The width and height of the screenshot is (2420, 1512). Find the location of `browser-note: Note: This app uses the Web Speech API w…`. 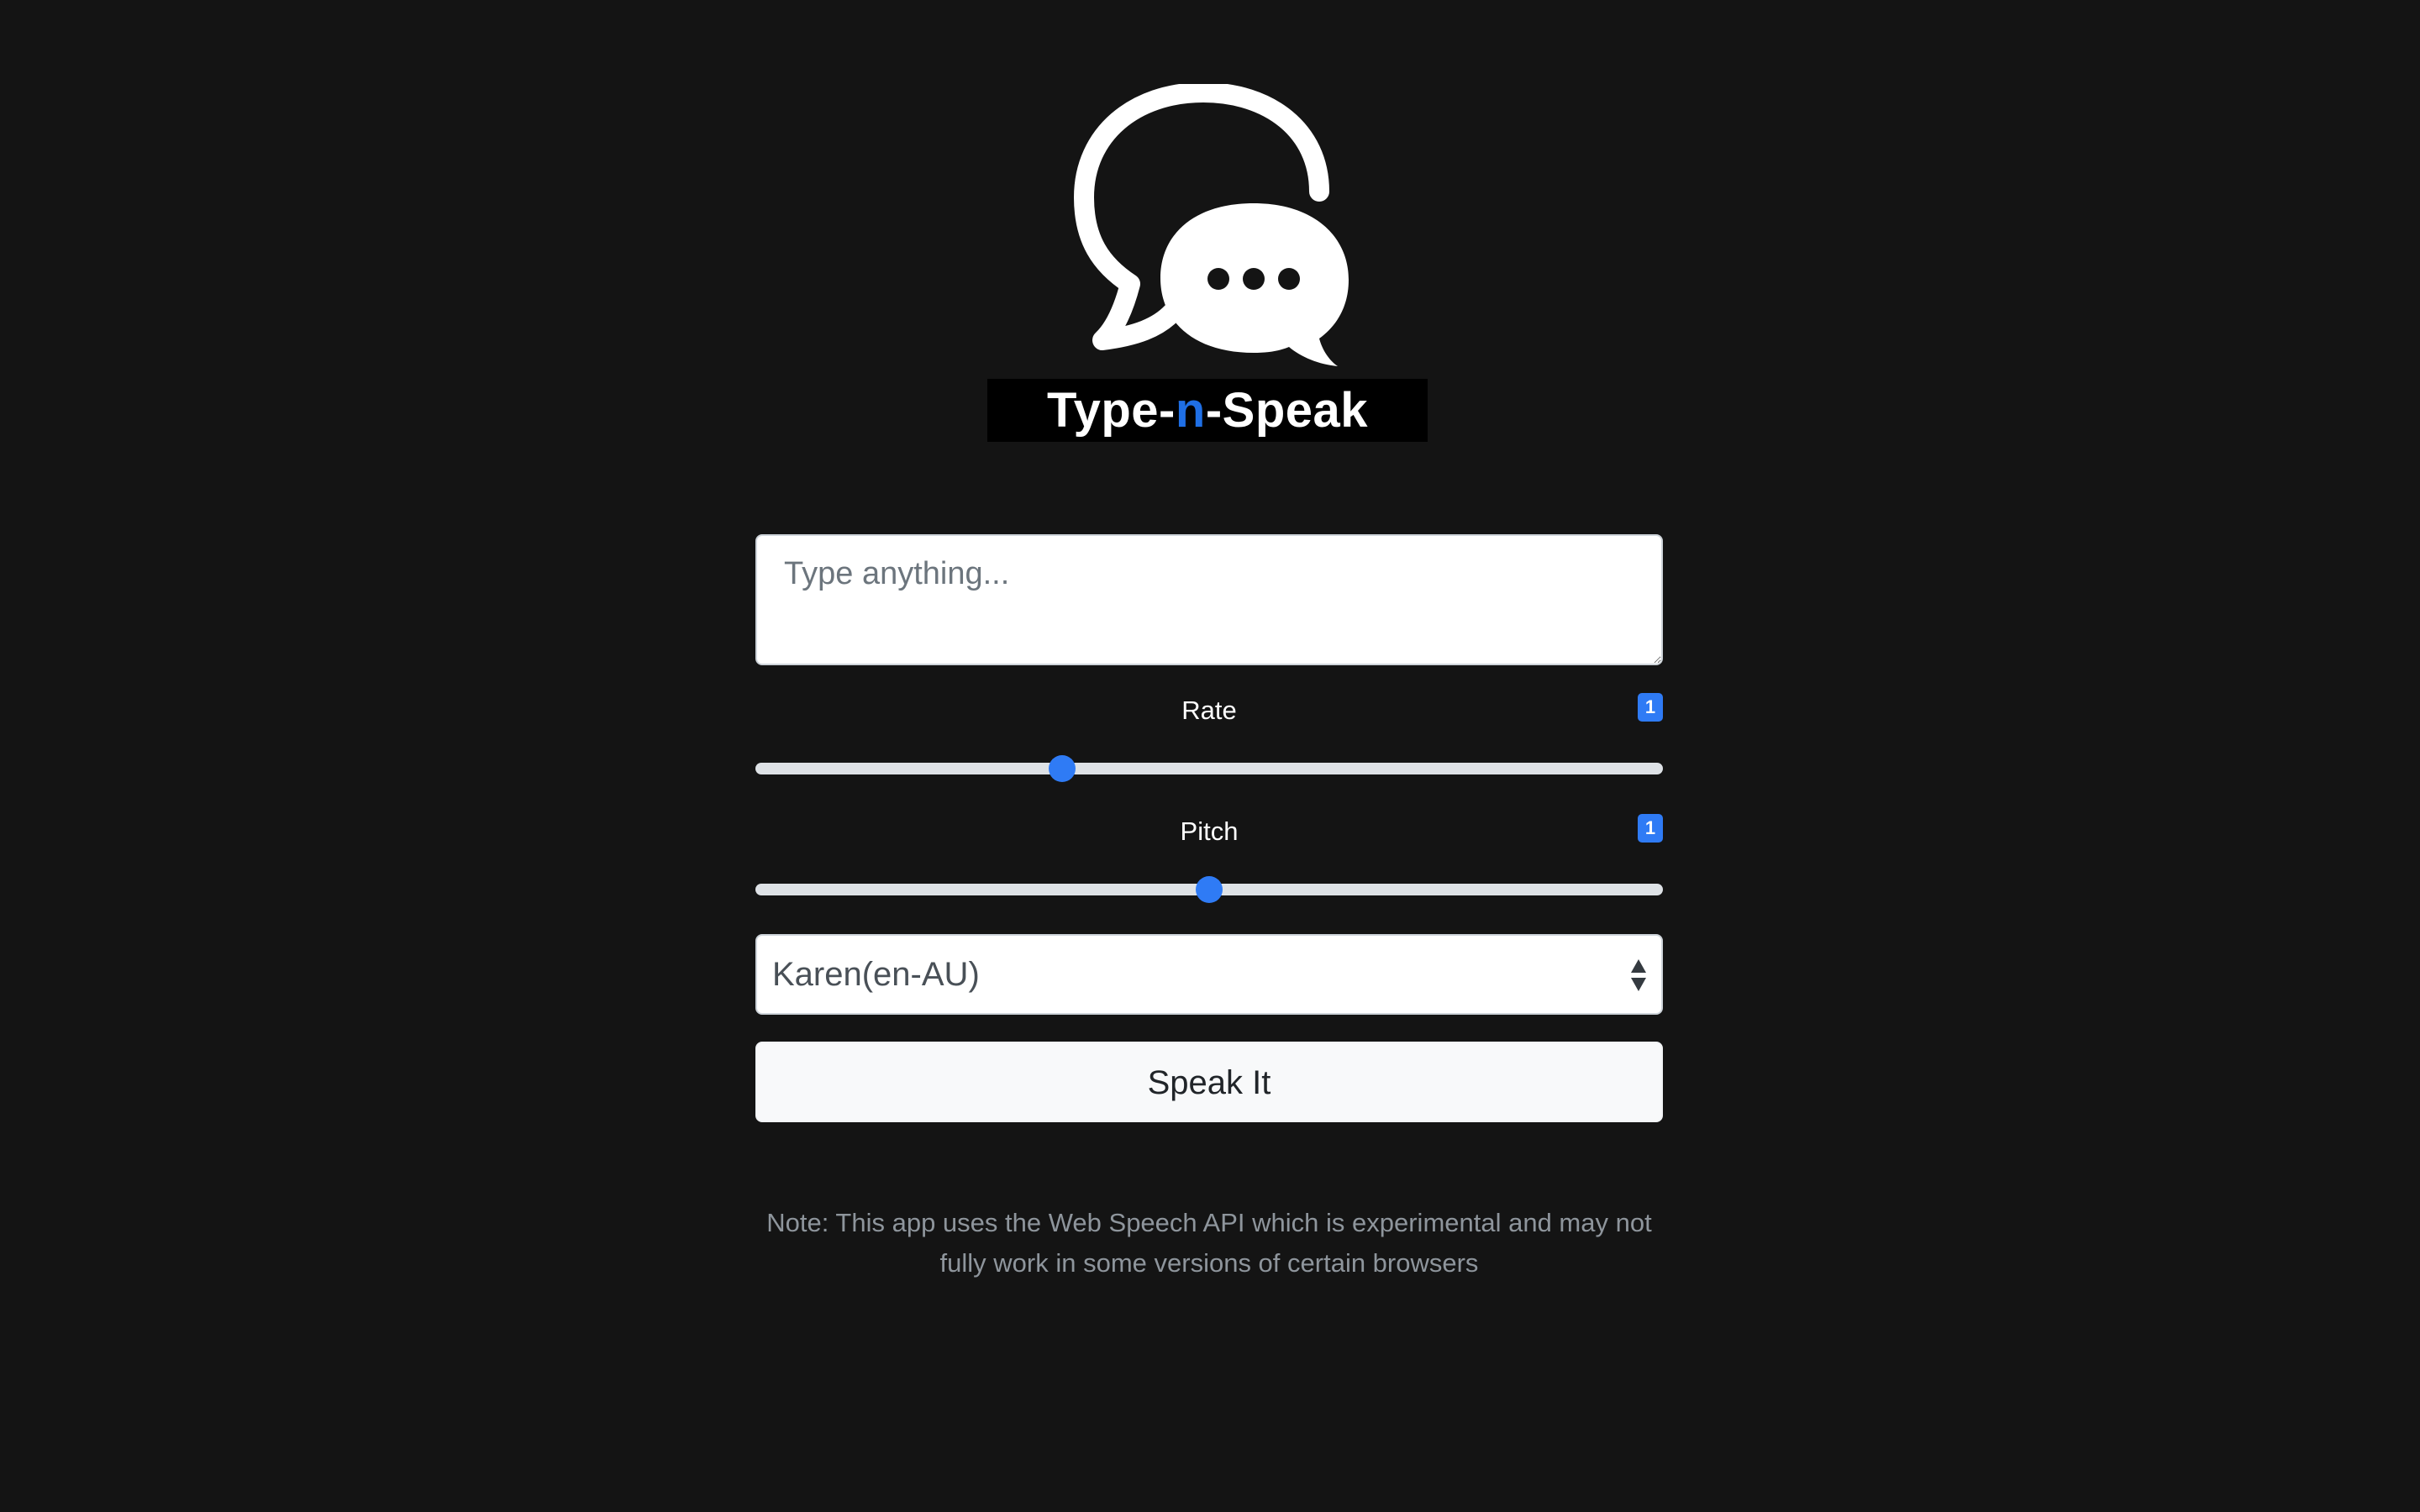

browser-note: Note: This app uses the Web Speech API w… is located at coordinates (1209, 1243).